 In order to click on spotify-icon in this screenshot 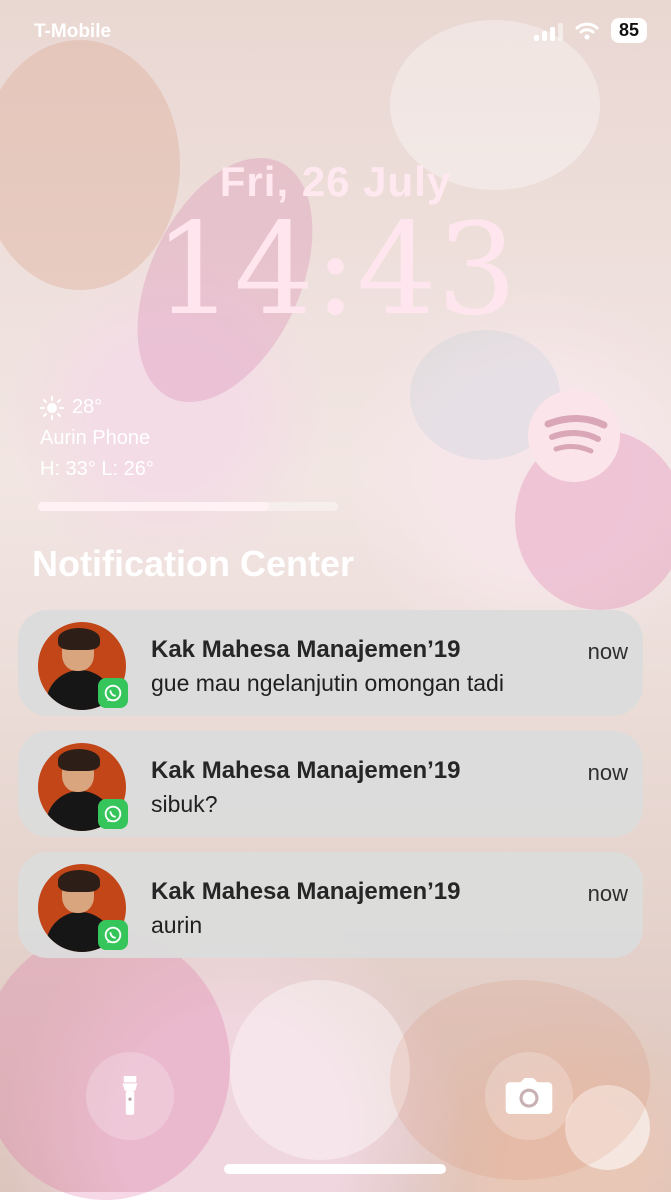, I will do `click(574, 436)`.